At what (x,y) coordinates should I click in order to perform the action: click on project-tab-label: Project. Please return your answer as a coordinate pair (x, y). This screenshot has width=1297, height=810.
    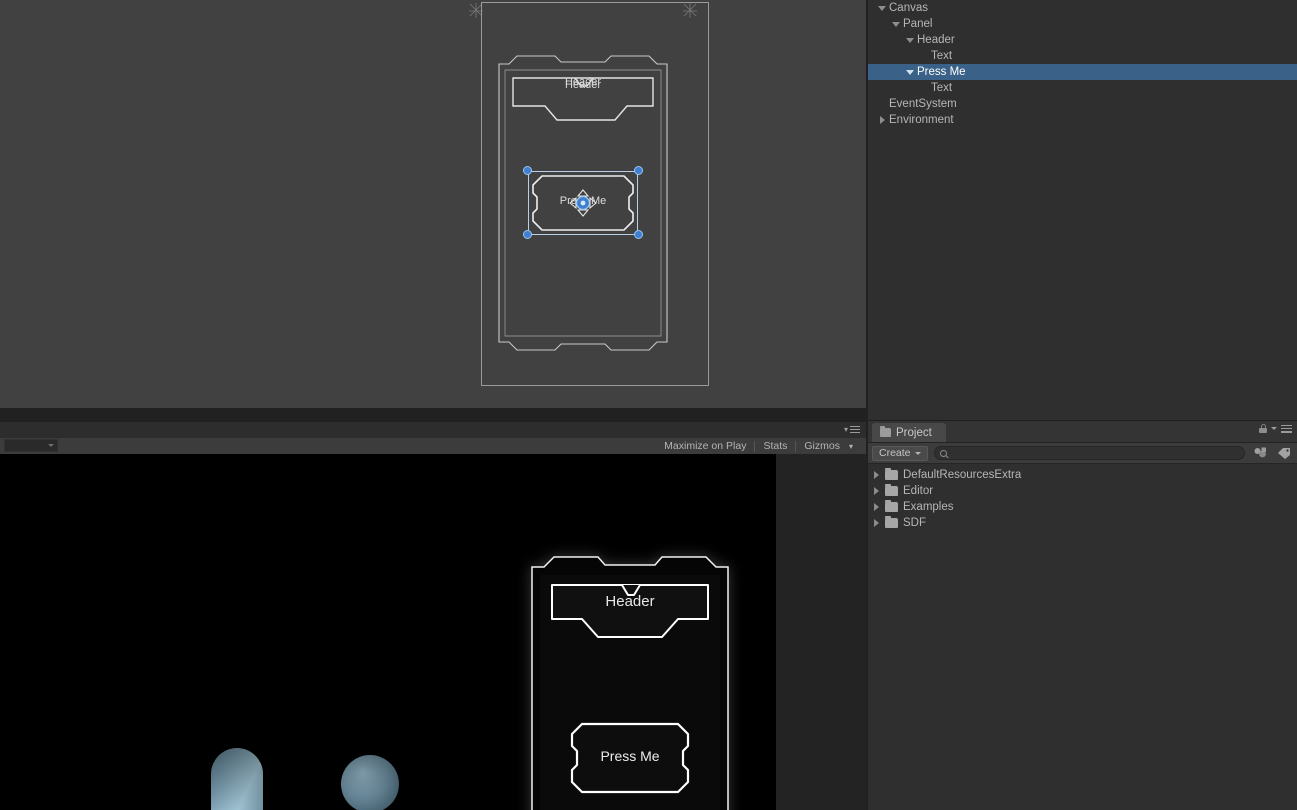
    Looking at the image, I should click on (914, 432).